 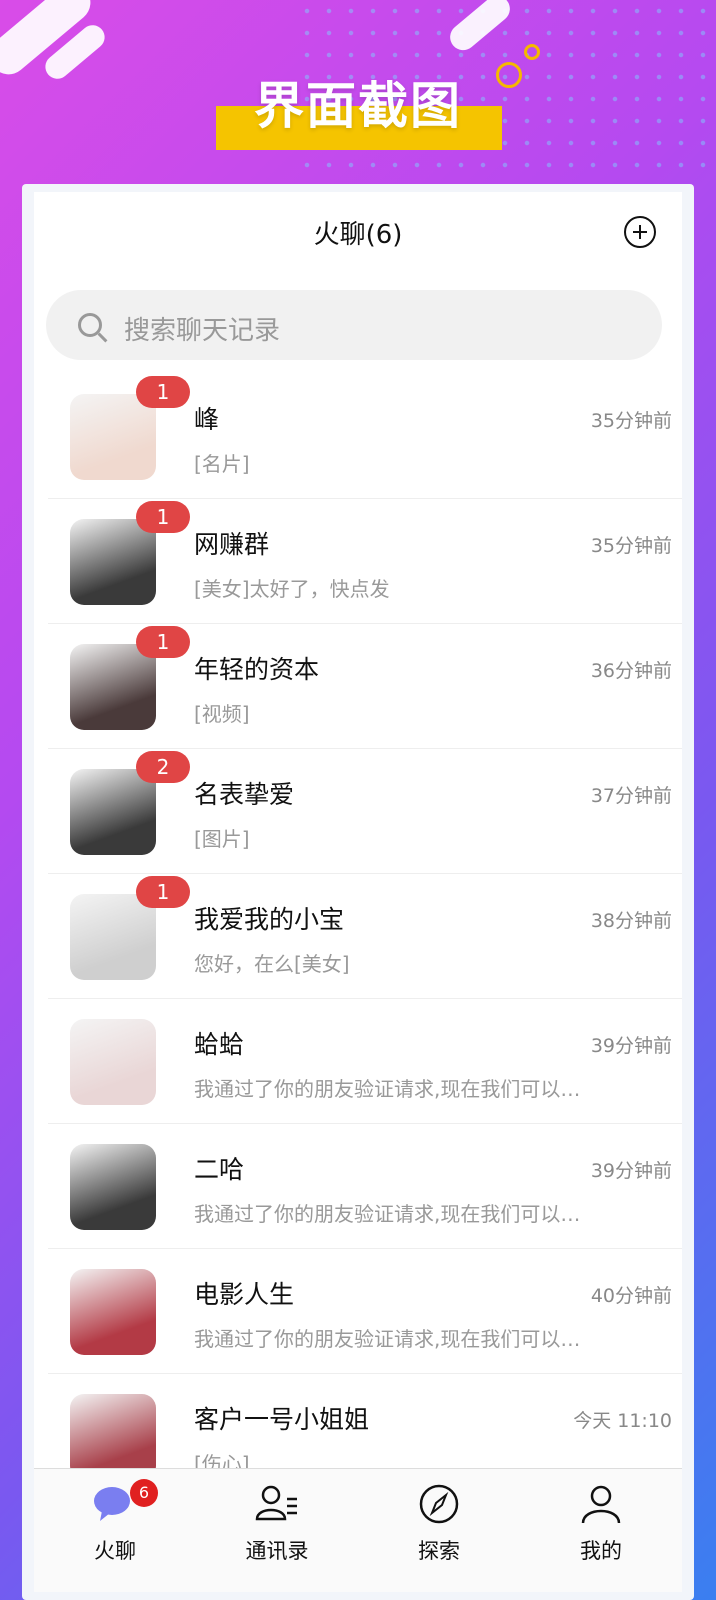 What do you see at coordinates (222, 839) in the screenshot?
I see `chat-preview: [图片]` at bounding box center [222, 839].